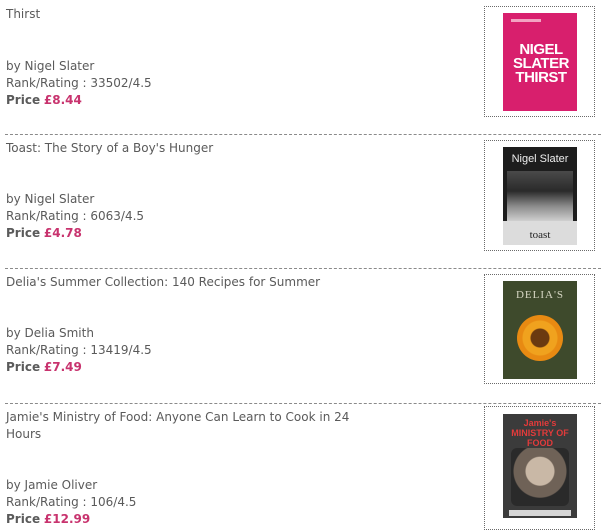 The width and height of the screenshot is (602, 530). I want to click on book-cover-frame: NIGEL SLATER THIRST, so click(539, 61).